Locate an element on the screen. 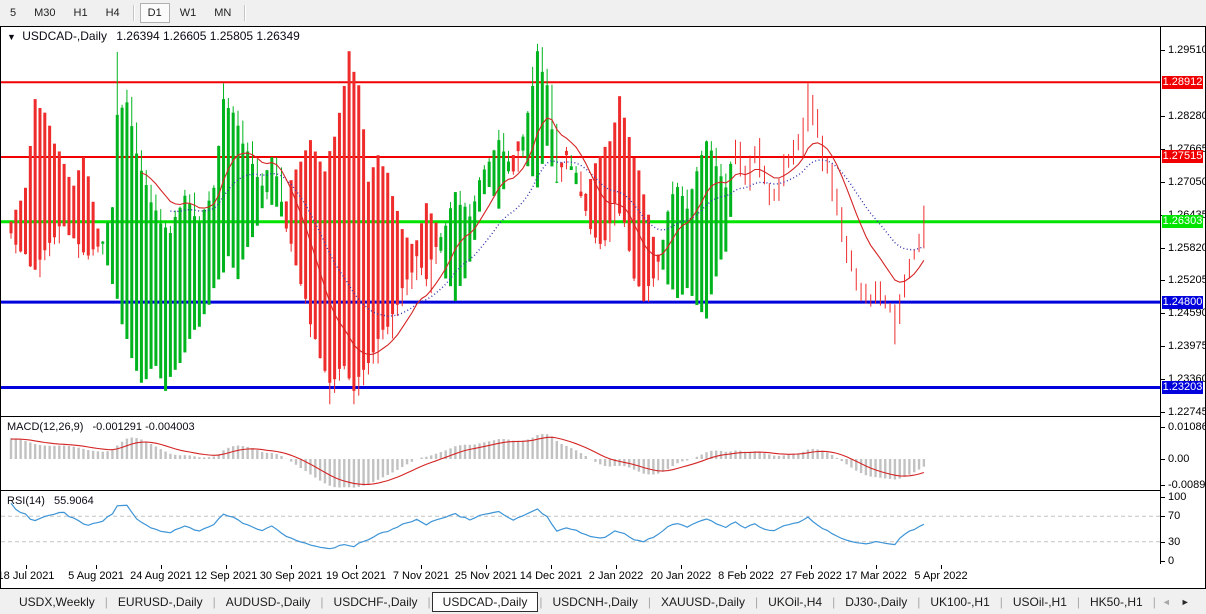  tab-ukoil-h4: UKOil-,H4 is located at coordinates (795, 602).